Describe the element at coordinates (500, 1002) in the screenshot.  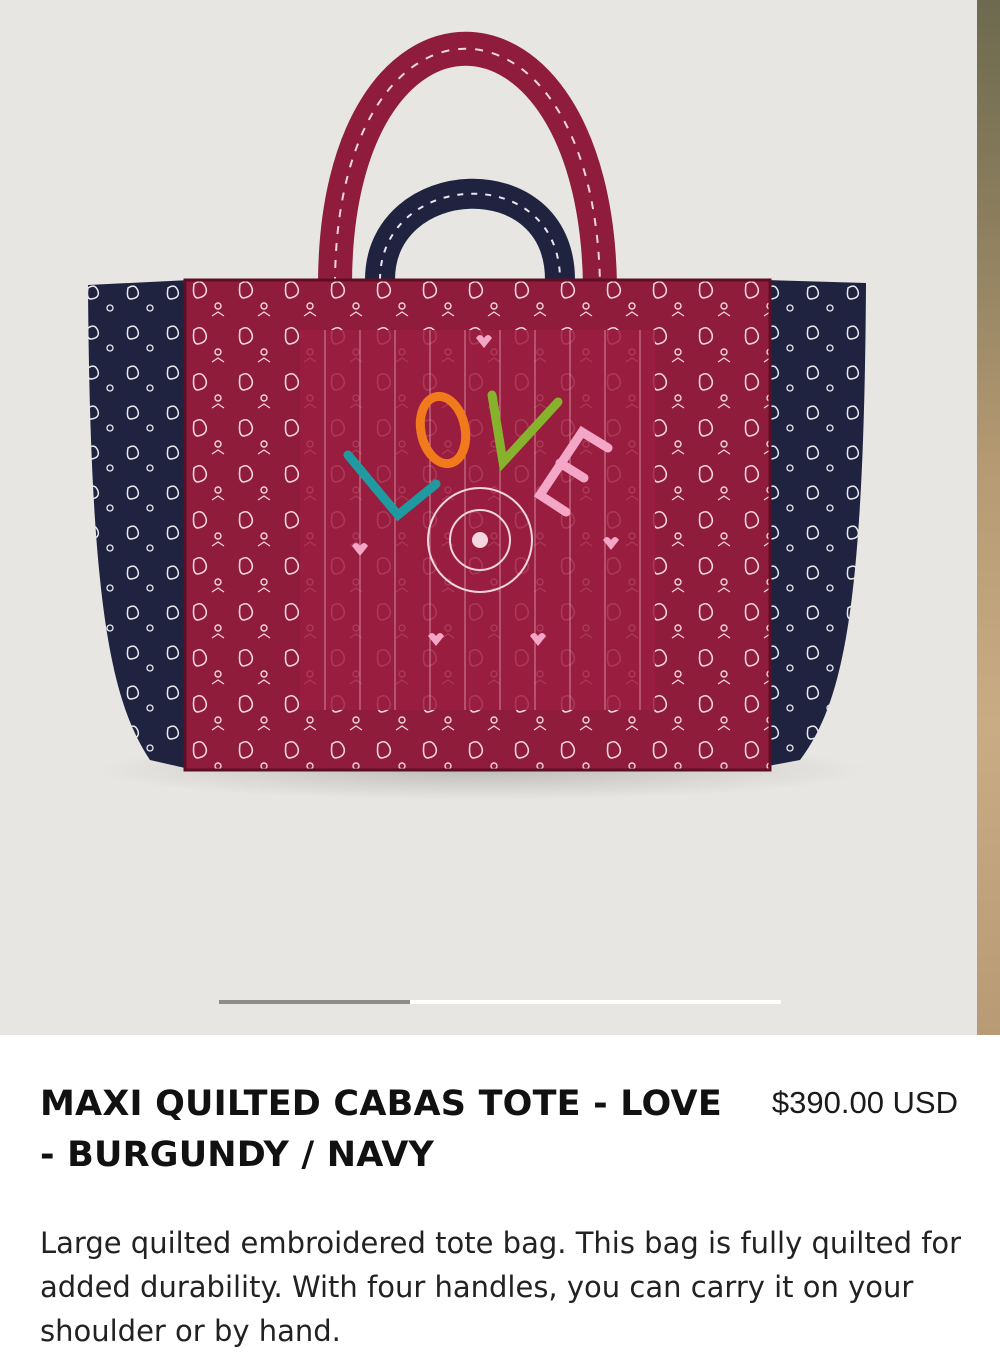
I see `gallery-progress-bar` at that location.